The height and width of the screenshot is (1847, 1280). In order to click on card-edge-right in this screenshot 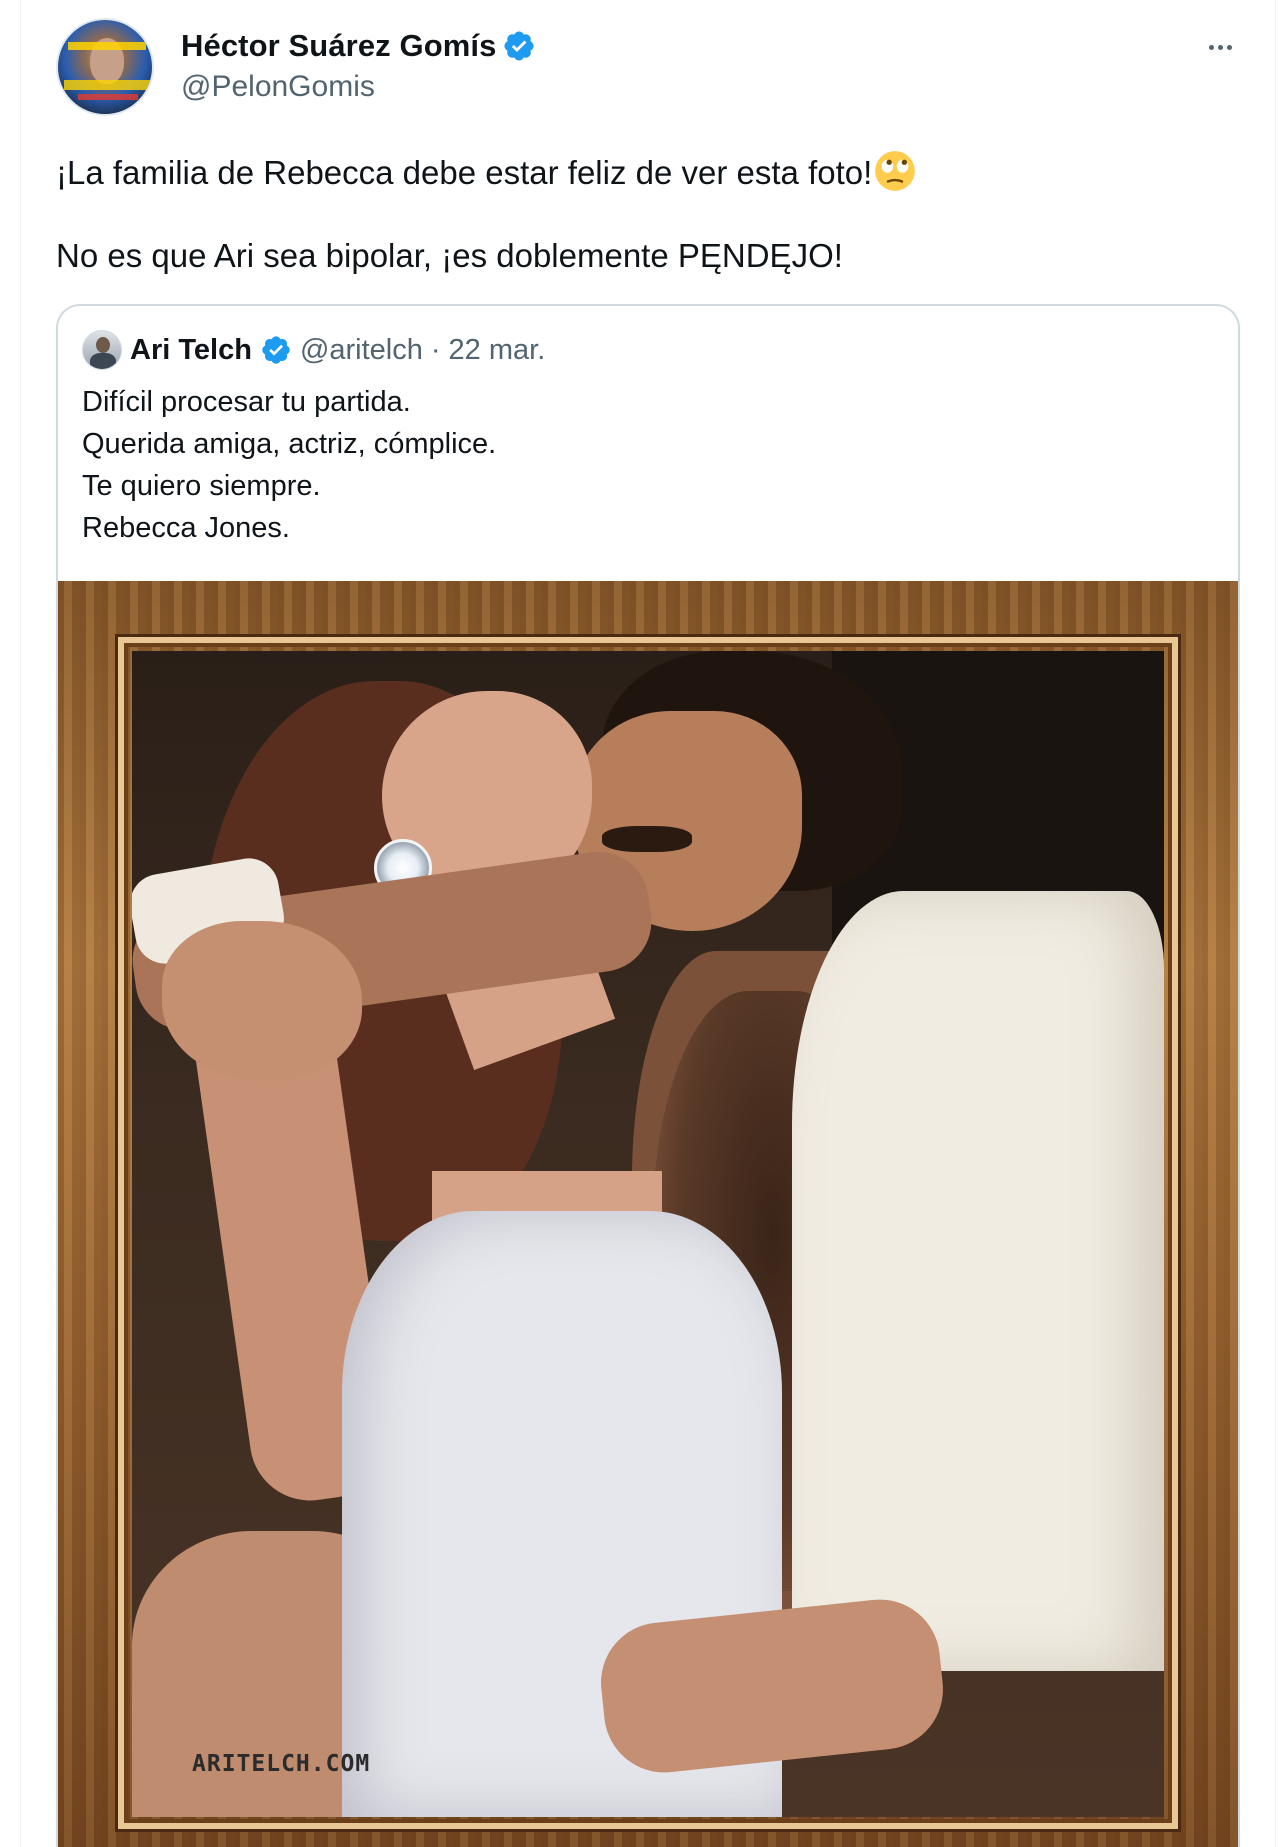, I will do `click(1275, 923)`.